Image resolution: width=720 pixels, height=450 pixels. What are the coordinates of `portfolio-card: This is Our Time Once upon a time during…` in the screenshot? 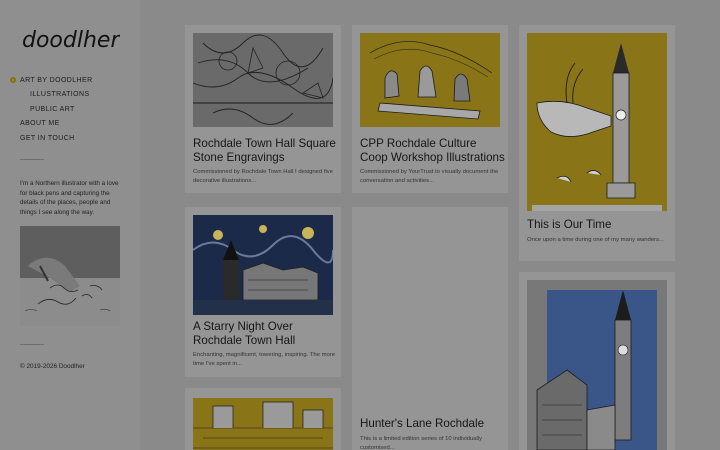 It's located at (597, 143).